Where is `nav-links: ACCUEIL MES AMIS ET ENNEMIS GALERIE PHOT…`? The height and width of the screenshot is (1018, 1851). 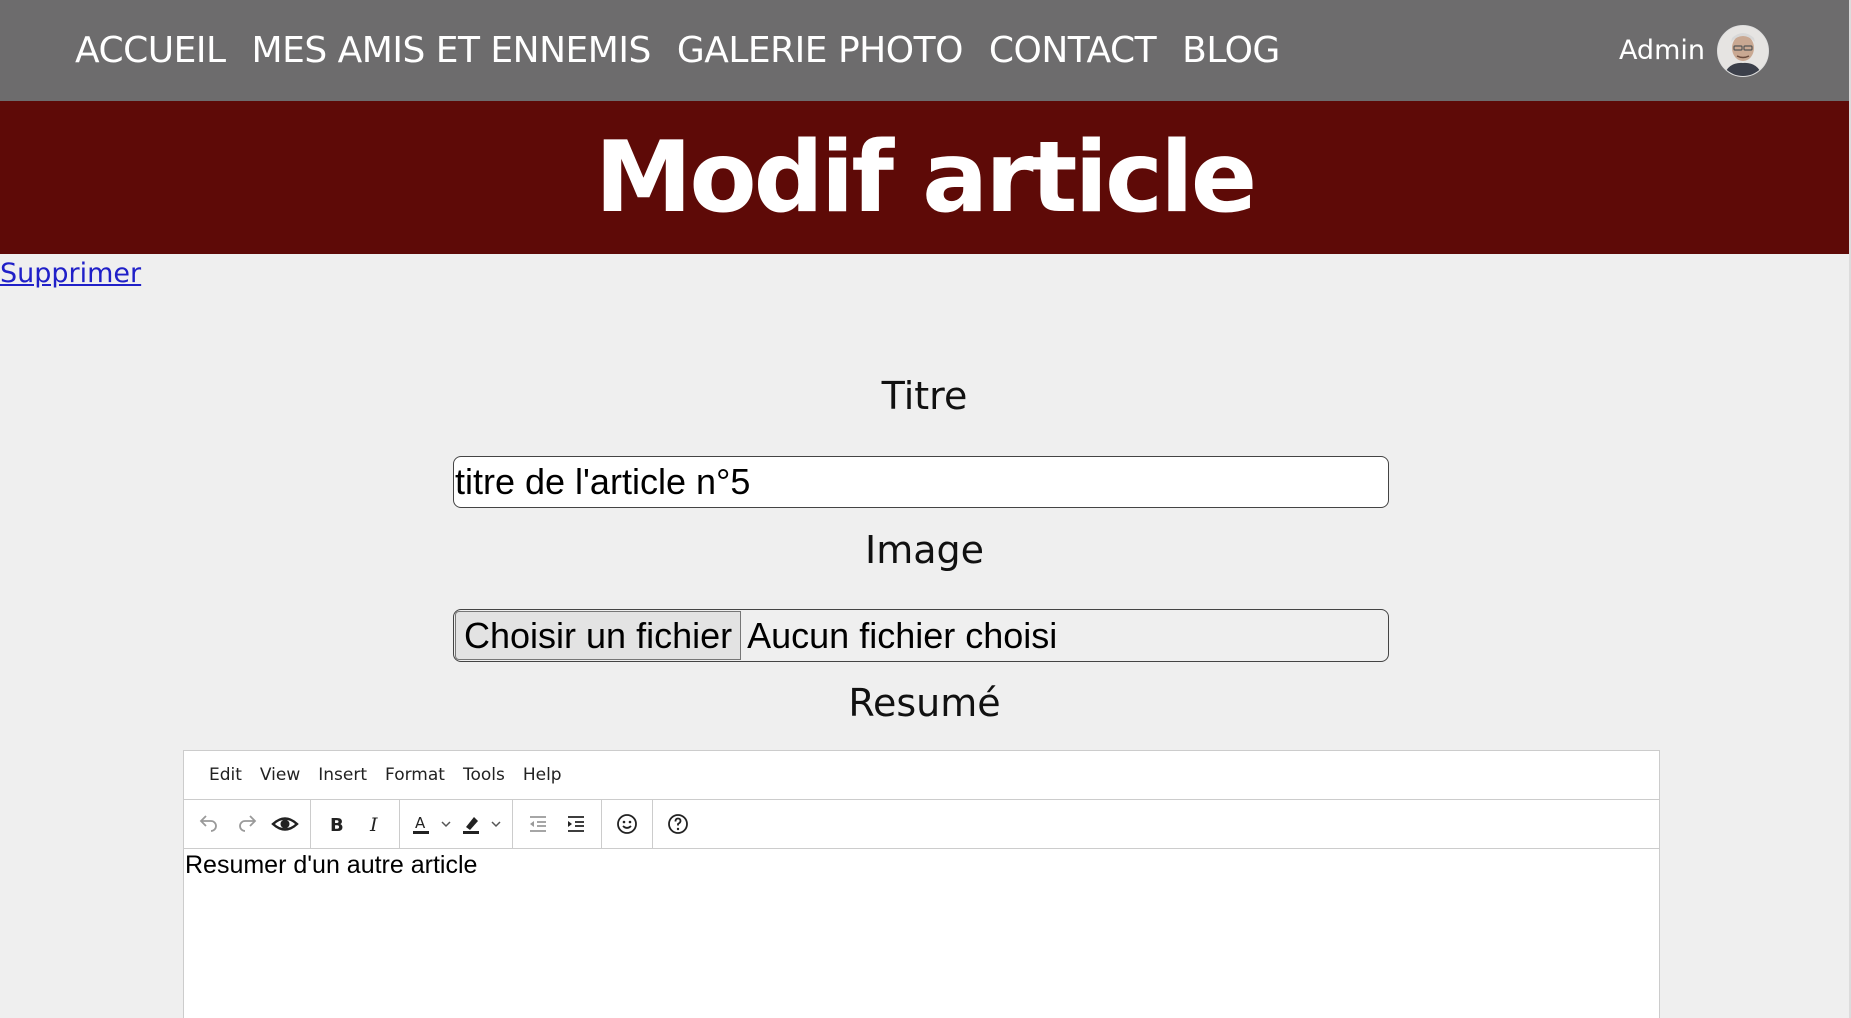
nav-links: ACCUEIL MES AMIS ET ENNEMIS GALERIE PHOT… is located at coordinates (677, 50).